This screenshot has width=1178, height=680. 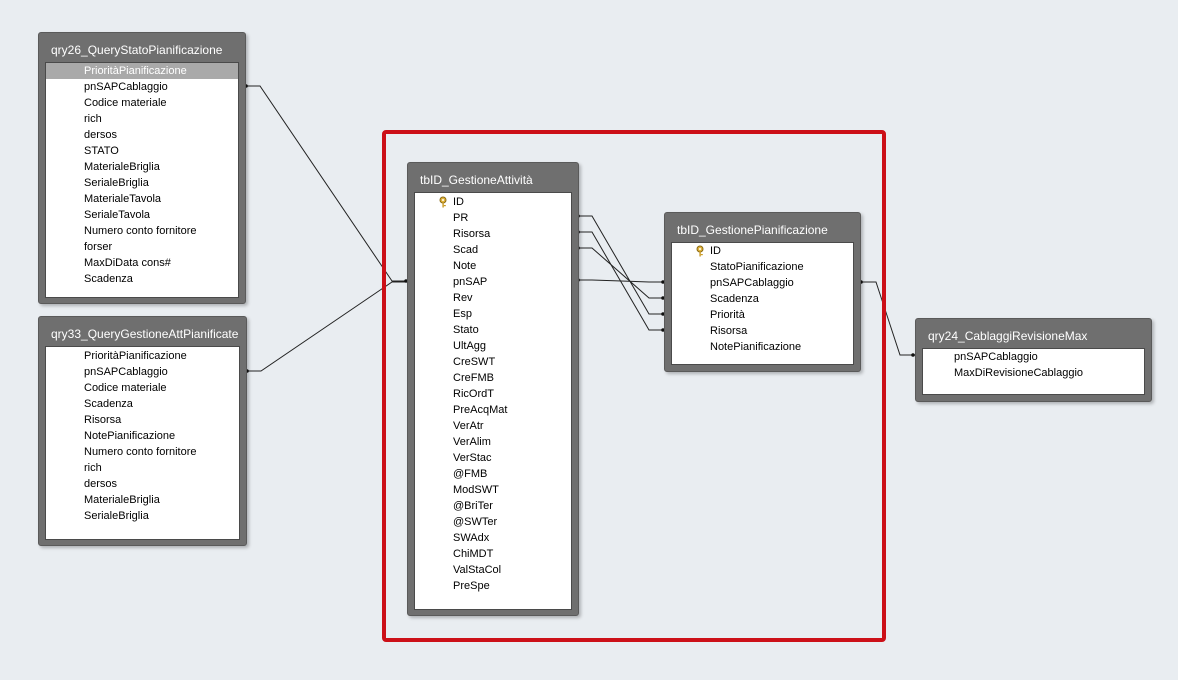 I want to click on field-row: CreFMB, so click(x=493, y=378).